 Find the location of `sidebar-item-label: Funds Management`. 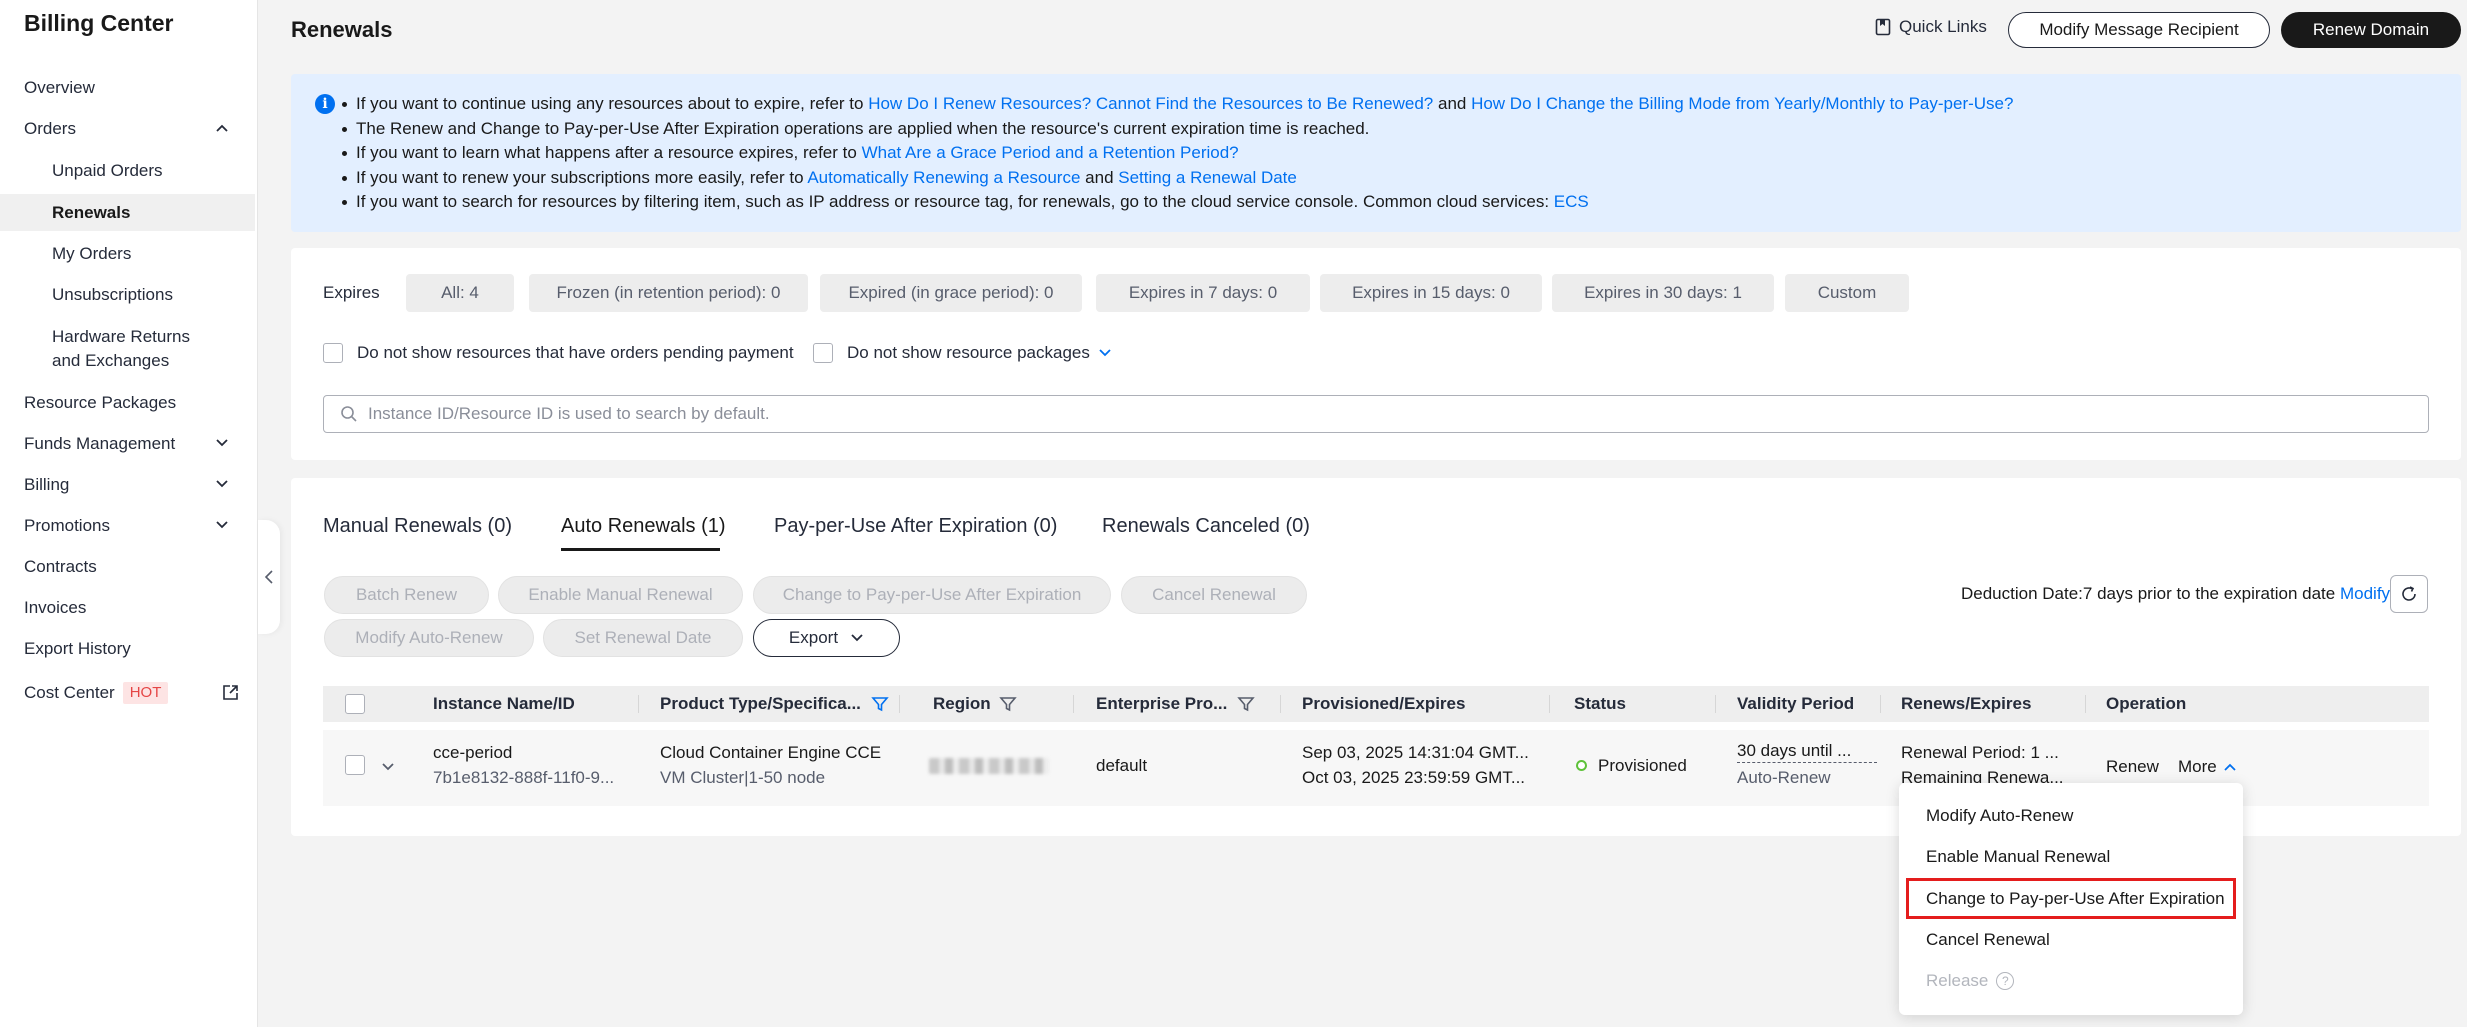

sidebar-item-label: Funds Management is located at coordinates (100, 443).